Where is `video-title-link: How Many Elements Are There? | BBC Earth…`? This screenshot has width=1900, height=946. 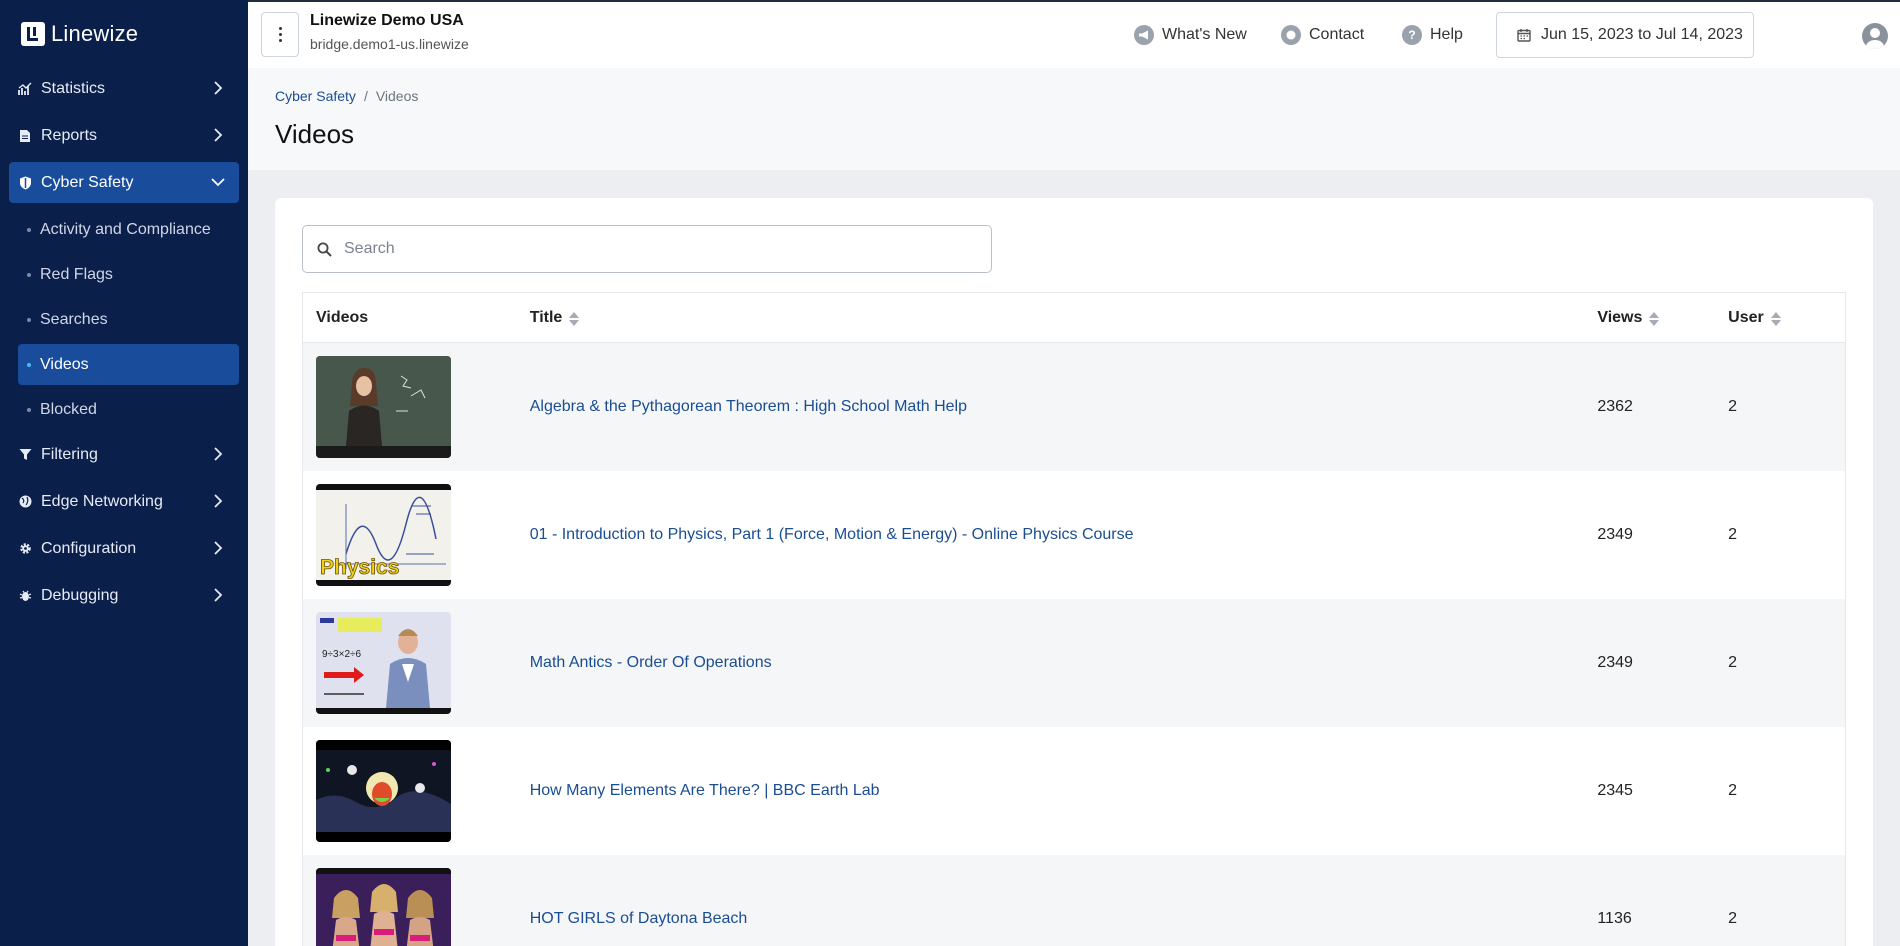
video-title-link: How Many Elements Are There? | BBC Earth… is located at coordinates (705, 790).